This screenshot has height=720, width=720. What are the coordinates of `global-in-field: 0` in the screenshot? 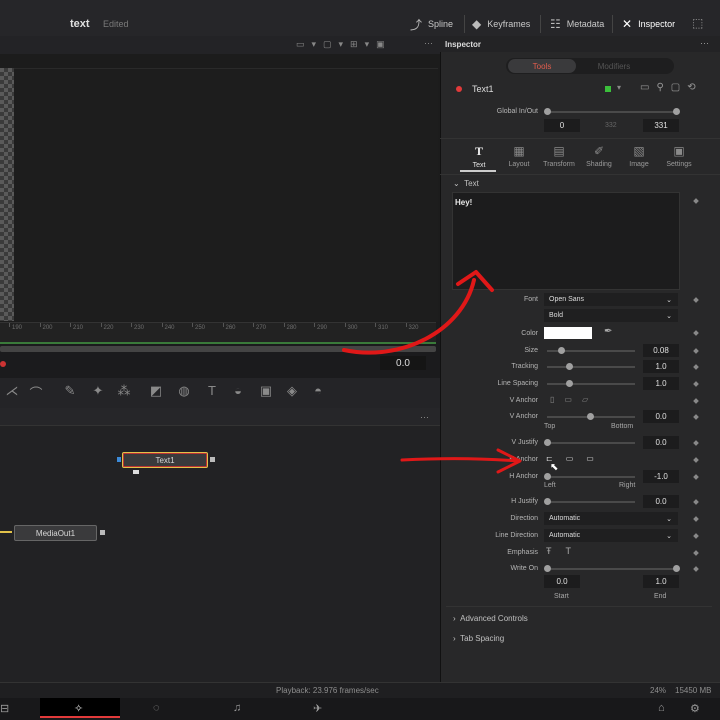 It's located at (562, 125).